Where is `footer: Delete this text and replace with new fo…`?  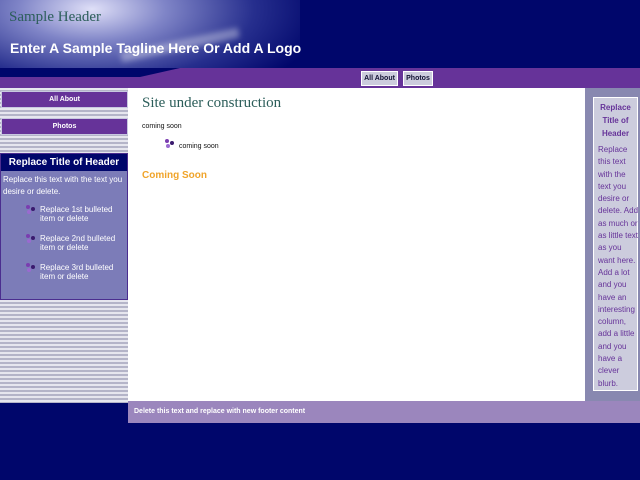 footer: Delete this text and replace with new fo… is located at coordinates (384, 412).